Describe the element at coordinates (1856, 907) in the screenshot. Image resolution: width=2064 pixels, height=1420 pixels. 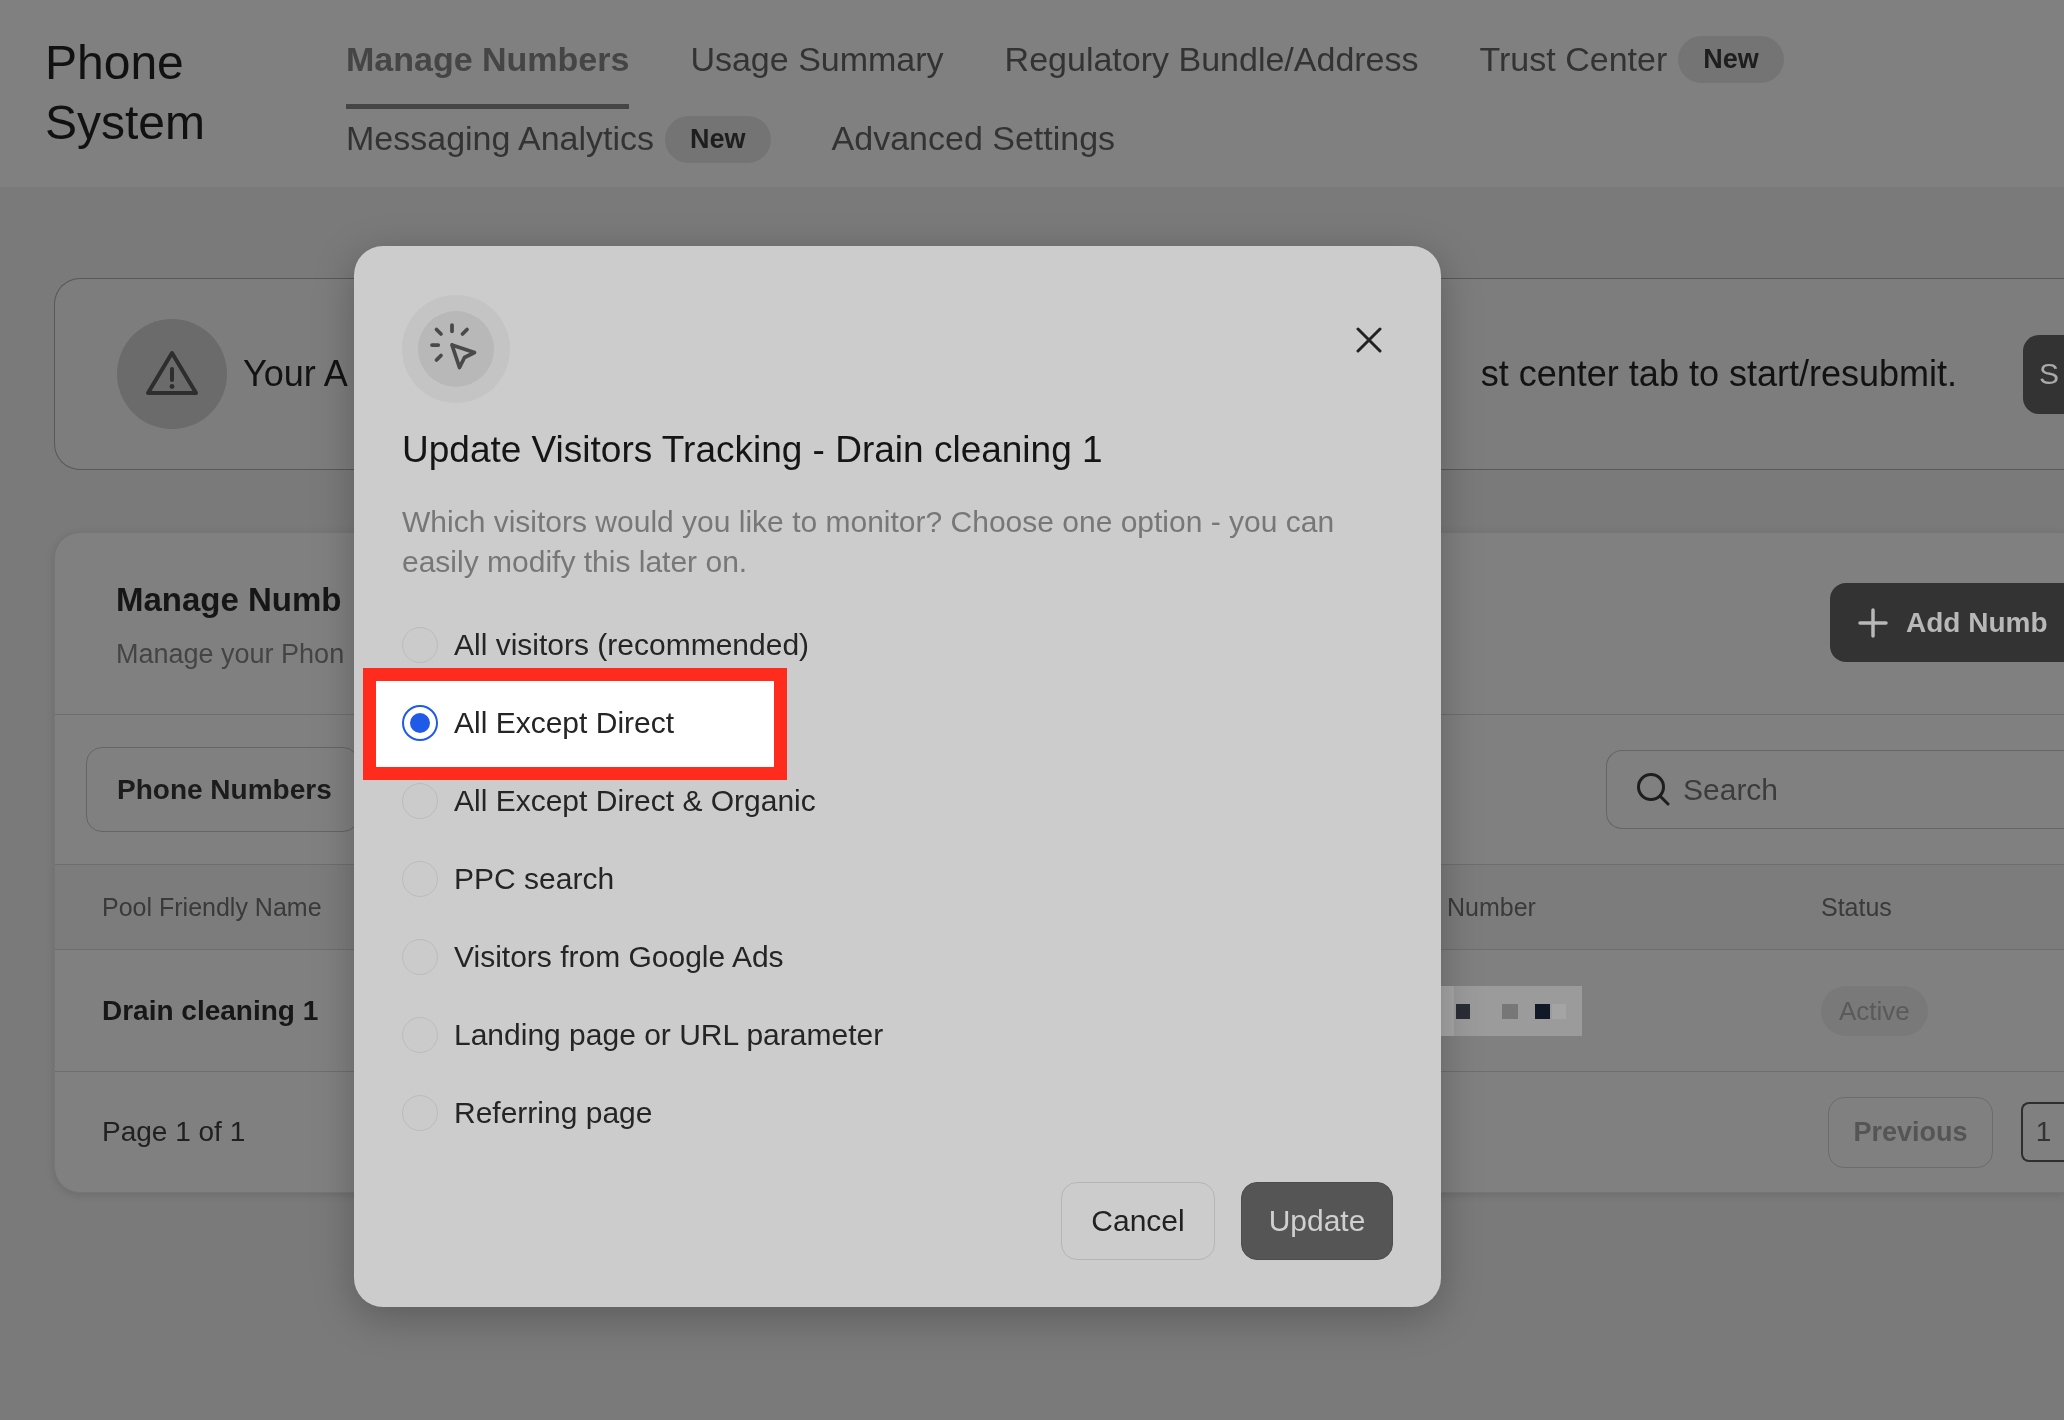
I see `column-header: Status` at that location.